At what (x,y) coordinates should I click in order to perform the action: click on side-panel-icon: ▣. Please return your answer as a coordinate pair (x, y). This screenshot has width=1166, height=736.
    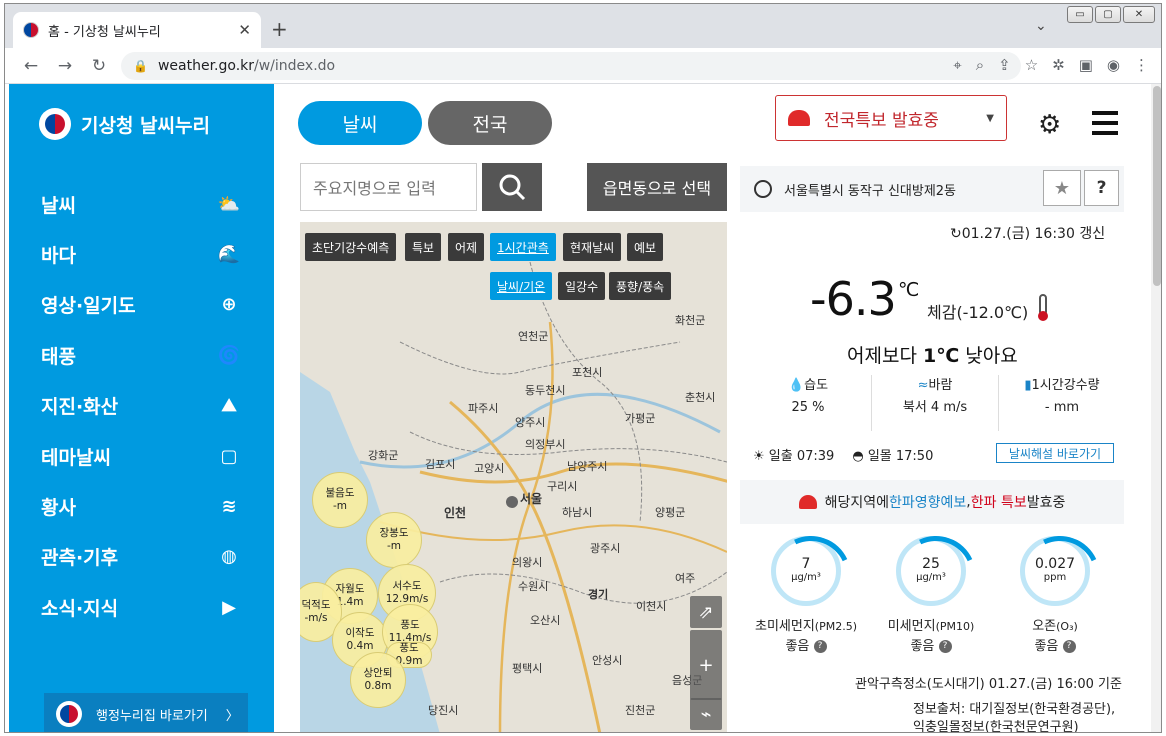
    Looking at the image, I should click on (1086, 65).